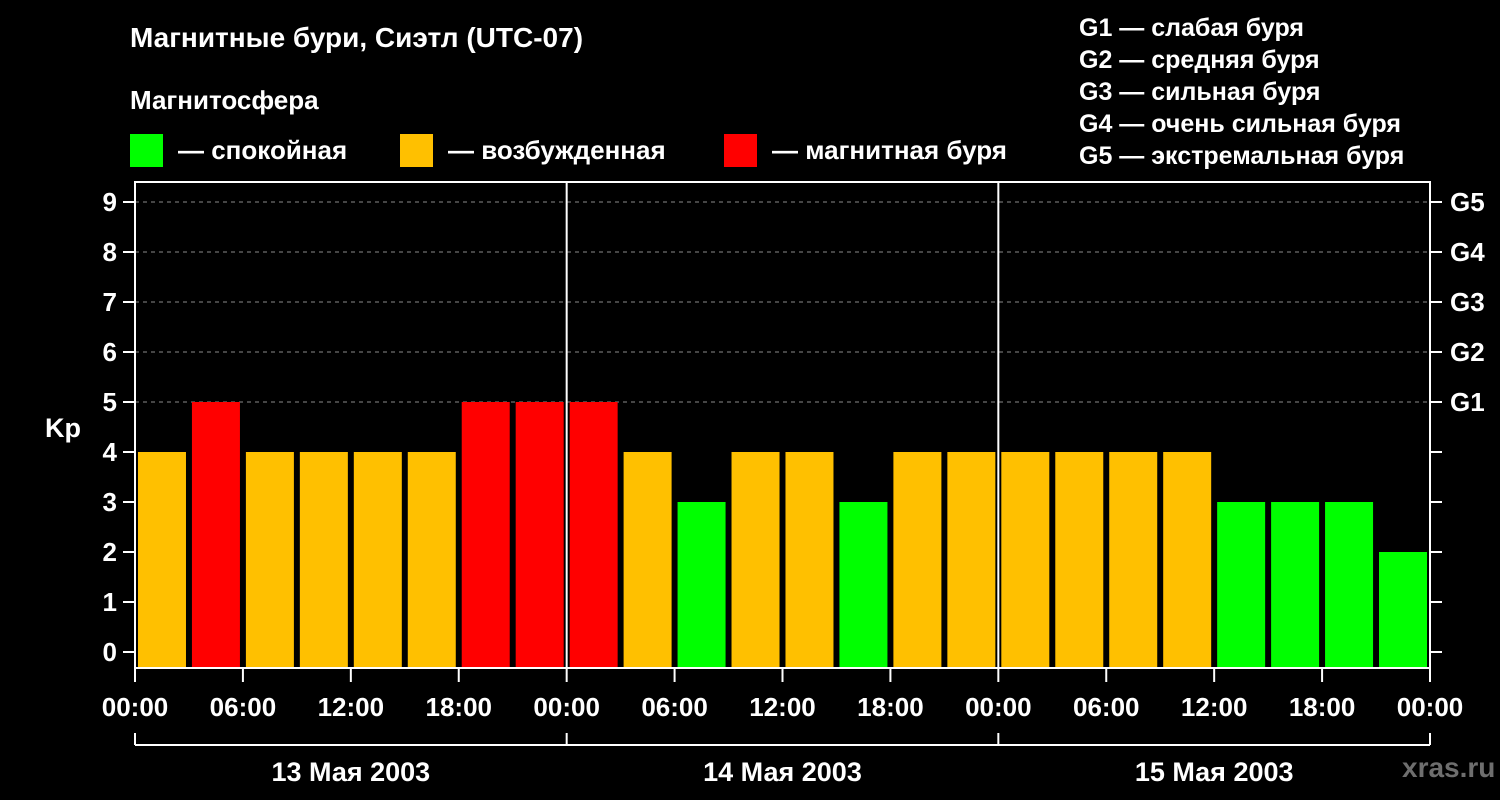 The image size is (1500, 800). What do you see at coordinates (110, 502) in the screenshot?
I see `y-tick-label: 3` at bounding box center [110, 502].